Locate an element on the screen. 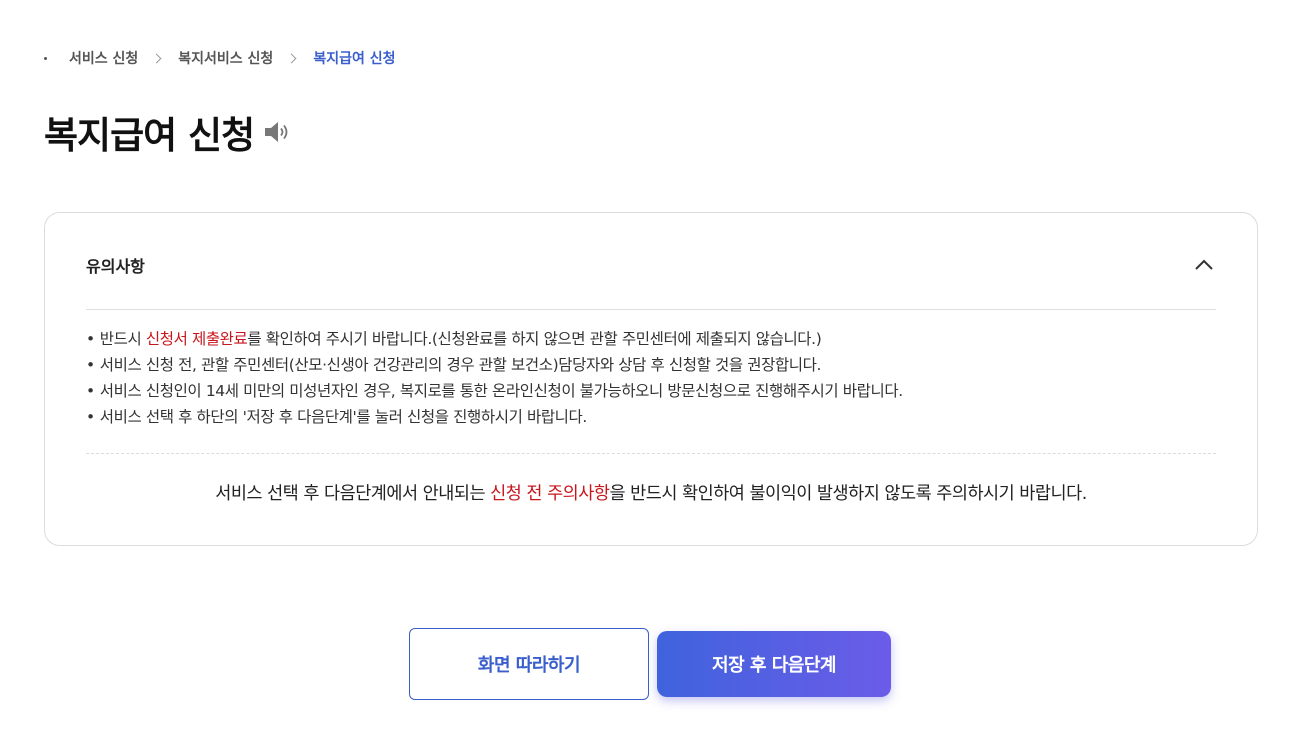 The width and height of the screenshot is (1312, 730). bottom-warning-highlight: 신청 전 주의사항 is located at coordinates (550, 494).